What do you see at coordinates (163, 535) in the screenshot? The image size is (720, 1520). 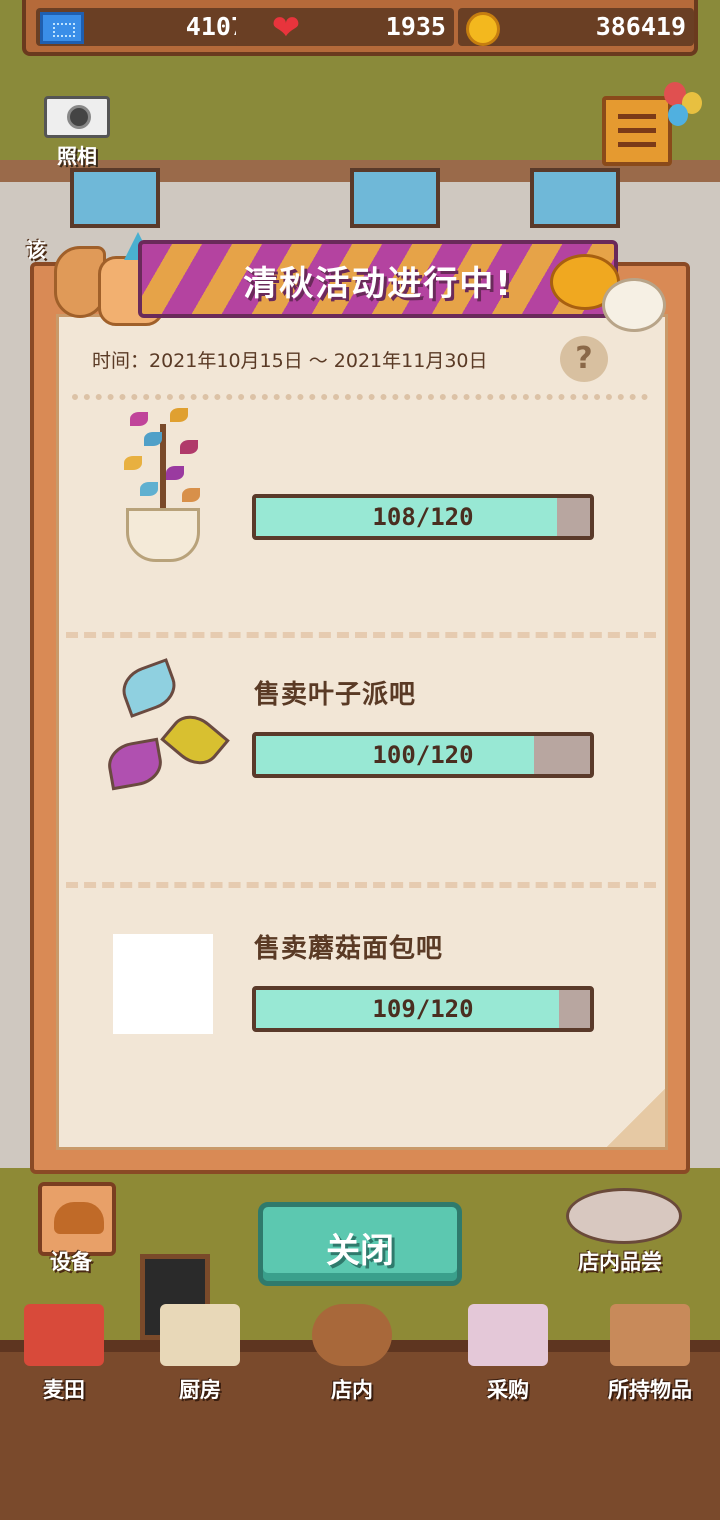 I see `flower-pot` at bounding box center [163, 535].